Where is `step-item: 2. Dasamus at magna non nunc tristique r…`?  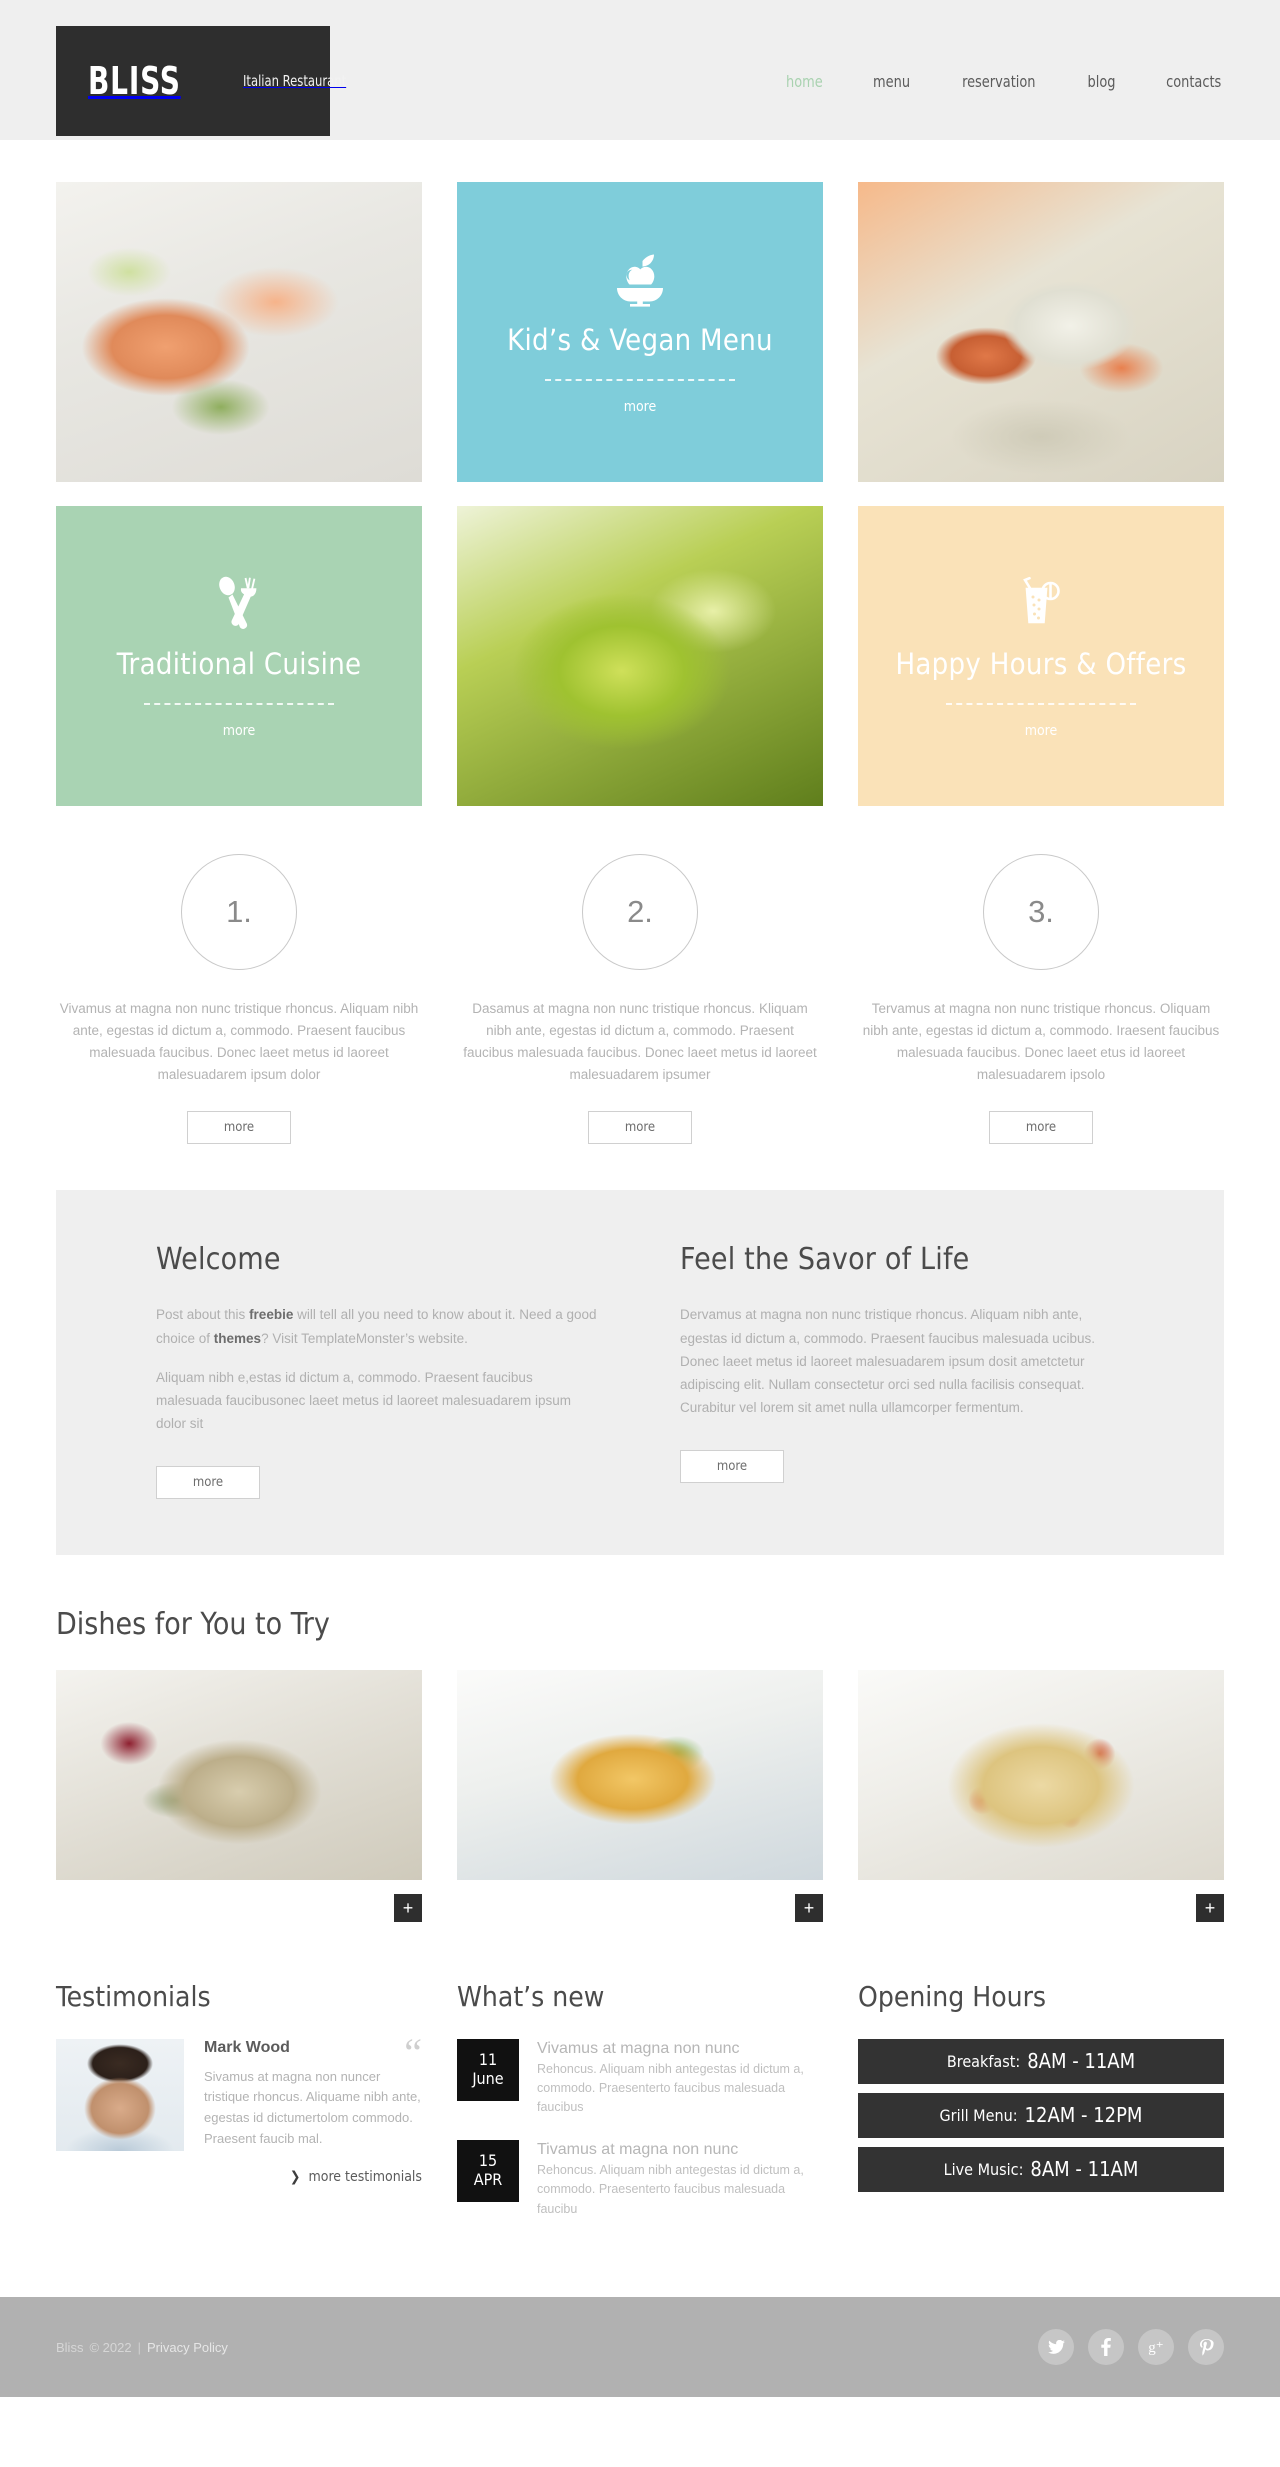 step-item: 2. Dasamus at magna non nunc tristique r… is located at coordinates (640, 999).